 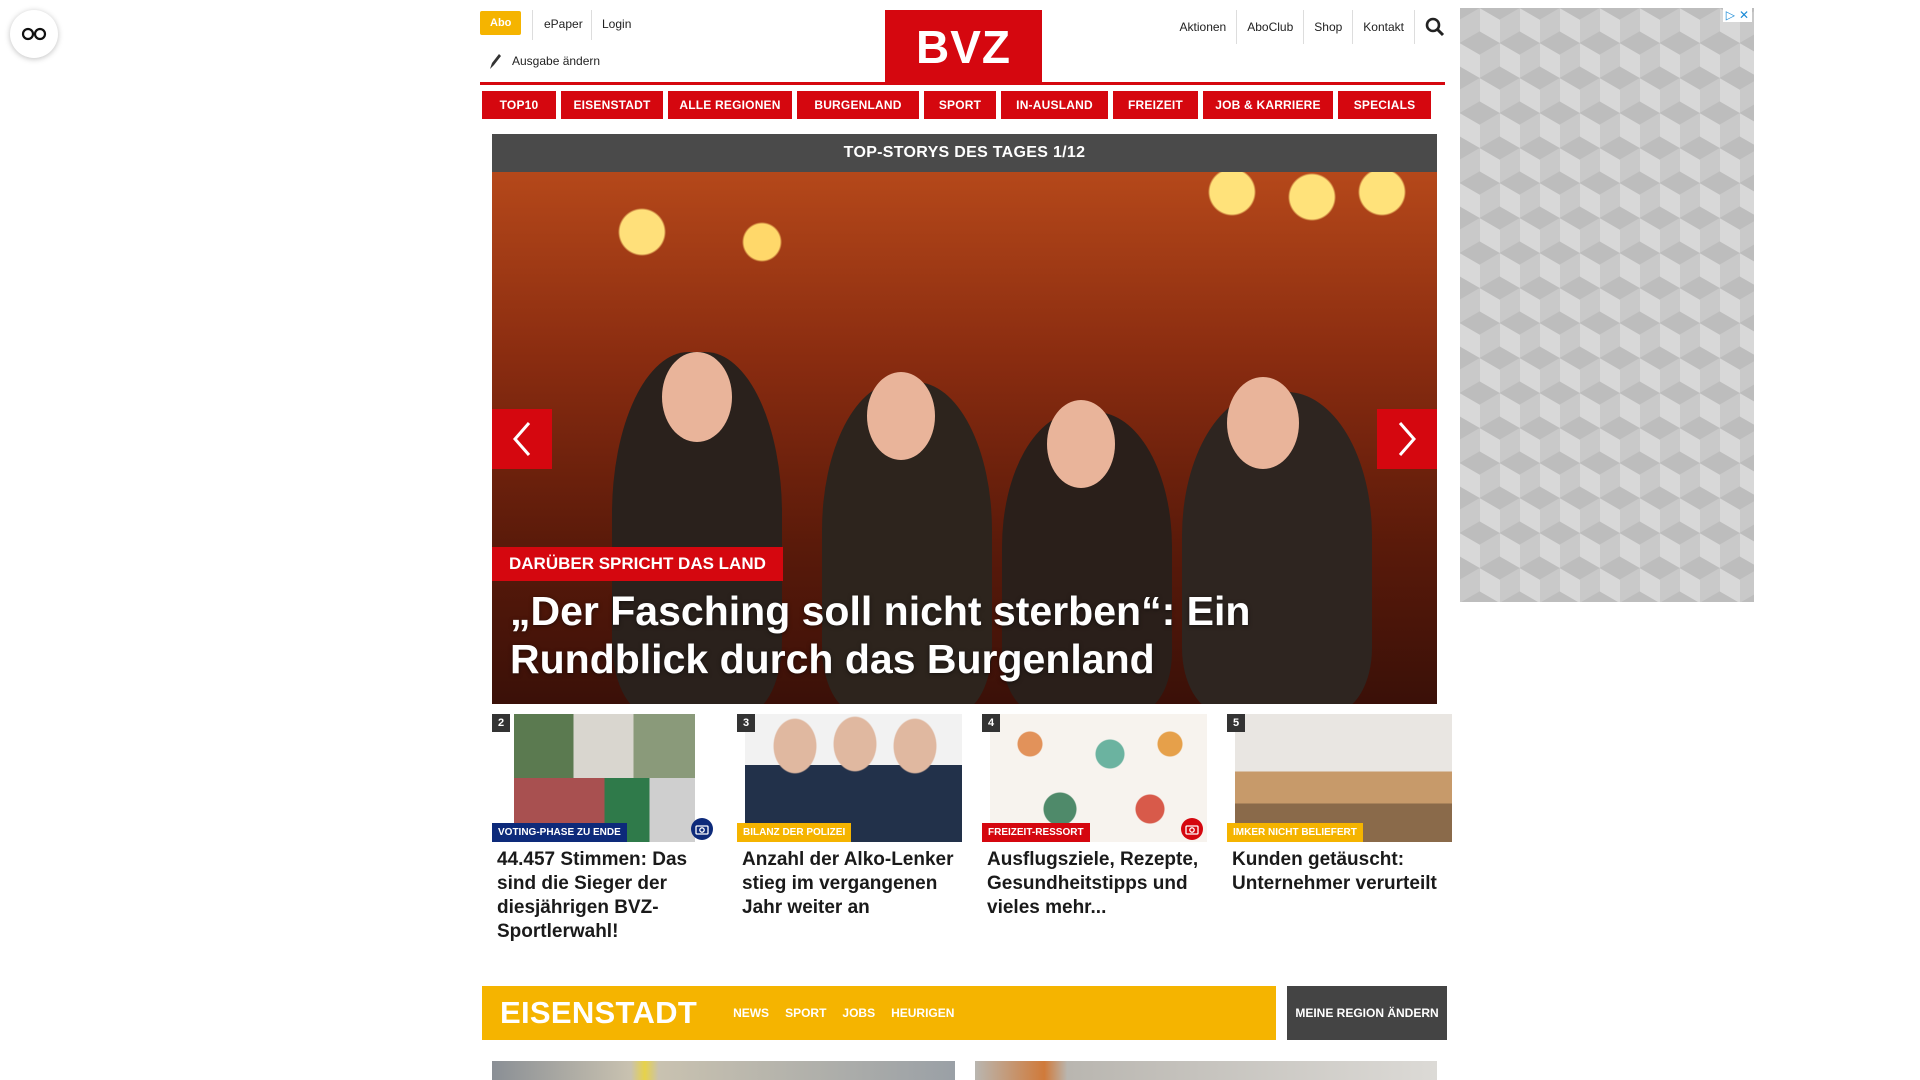 I want to click on advertisement: ▷ ✕, so click(x=1607, y=305).